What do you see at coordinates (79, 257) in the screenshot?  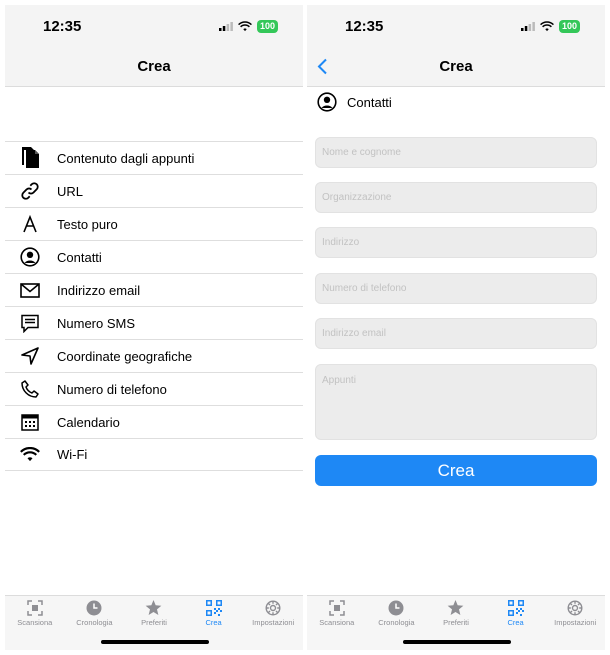 I see `menu-item-label: Contatti` at bounding box center [79, 257].